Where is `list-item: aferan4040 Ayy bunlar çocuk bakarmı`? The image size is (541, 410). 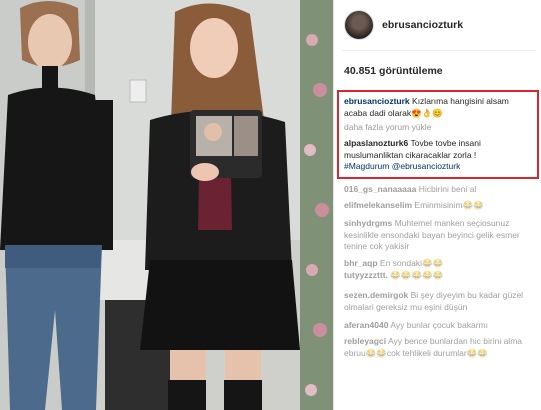 list-item: aferan4040 Ayy bunlar çocuk bakarmı is located at coordinates (439, 326).